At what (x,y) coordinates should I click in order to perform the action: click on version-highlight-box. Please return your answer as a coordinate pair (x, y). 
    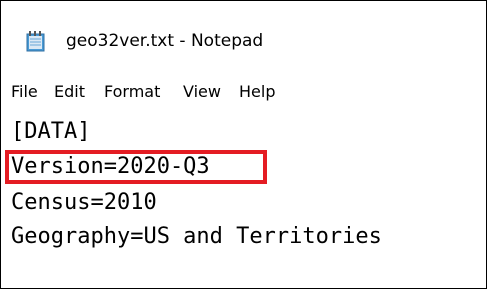
    Looking at the image, I should click on (136, 167).